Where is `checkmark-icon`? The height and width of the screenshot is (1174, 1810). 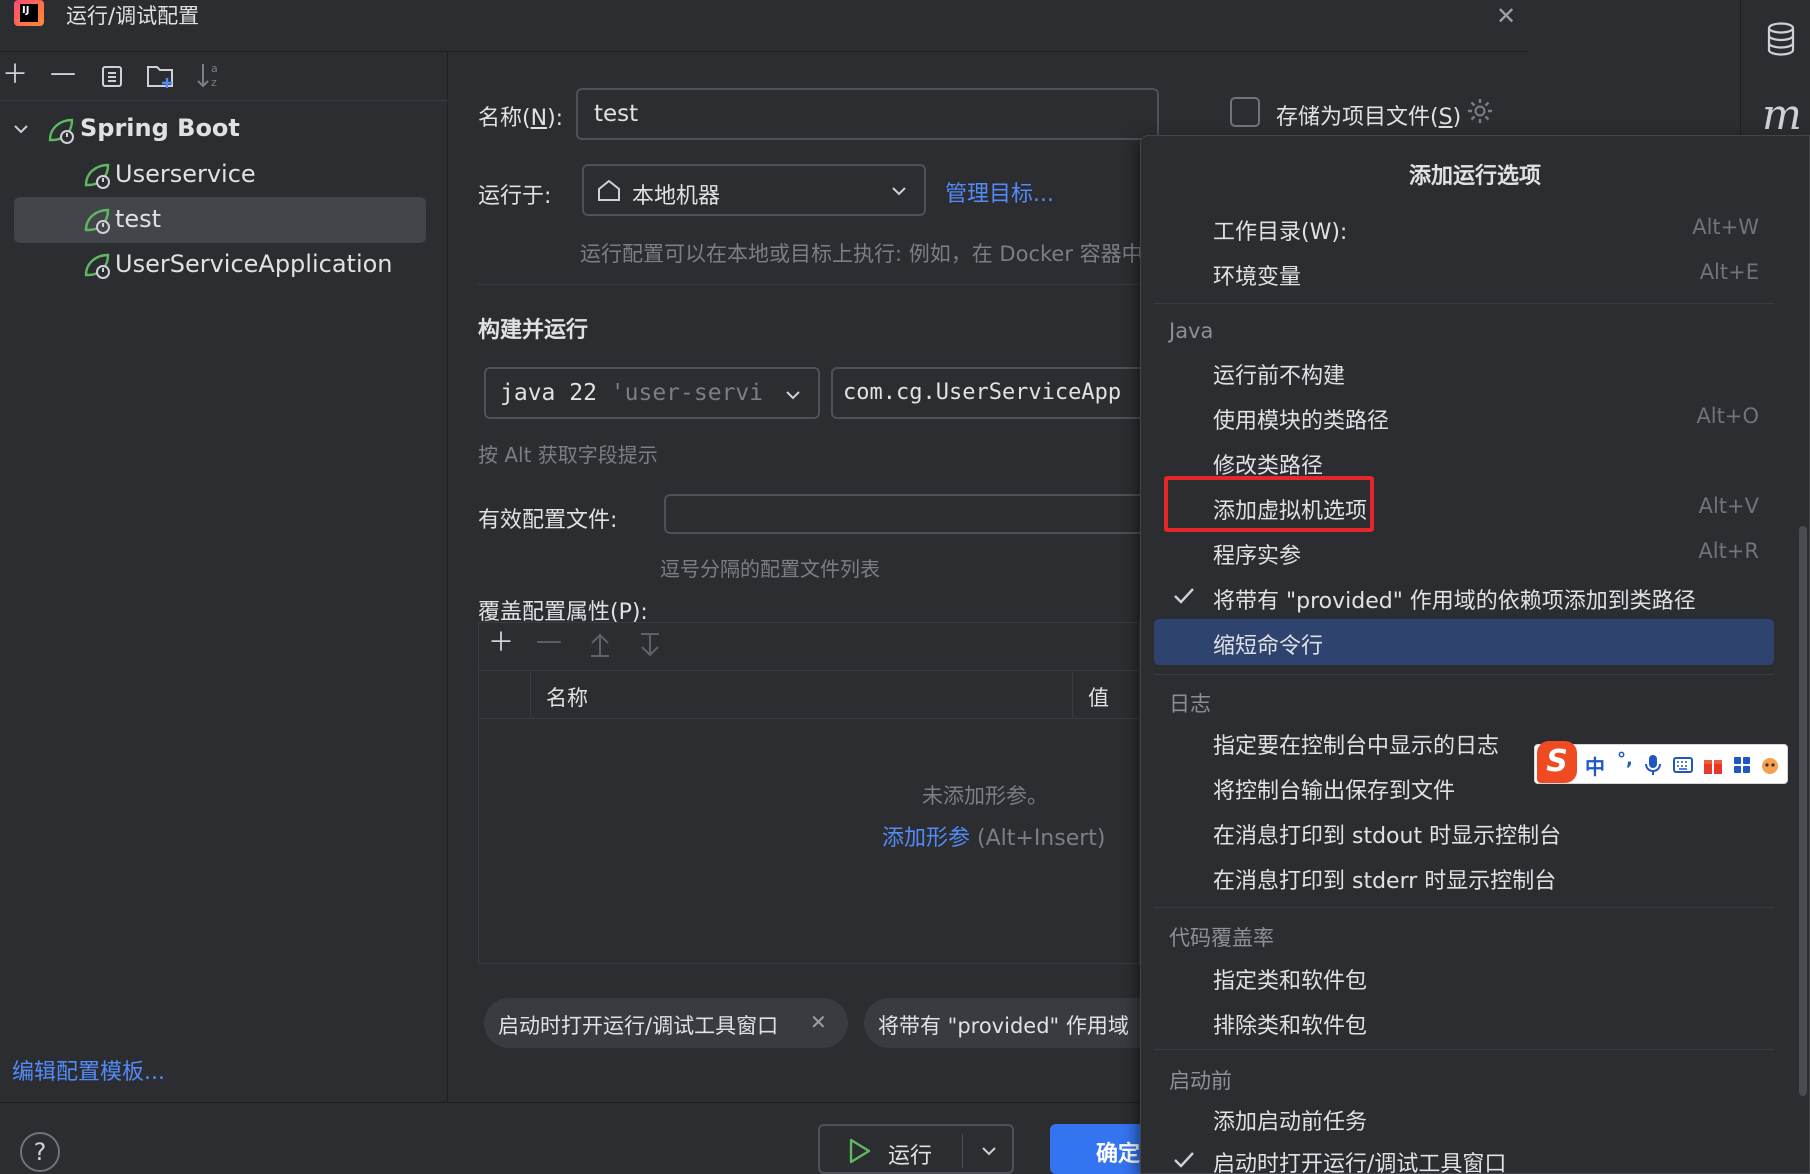 checkmark-icon is located at coordinates (1184, 1160).